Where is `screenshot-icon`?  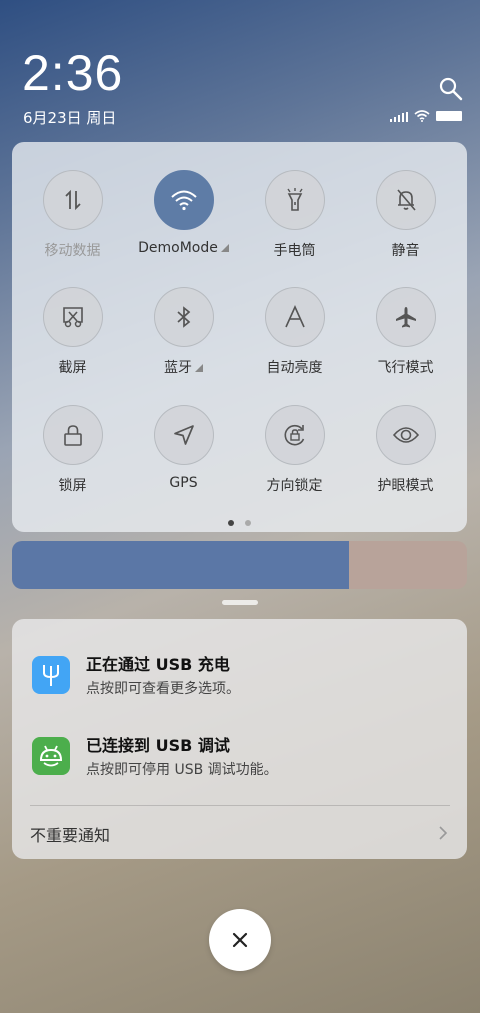
screenshot-icon is located at coordinates (72, 317).